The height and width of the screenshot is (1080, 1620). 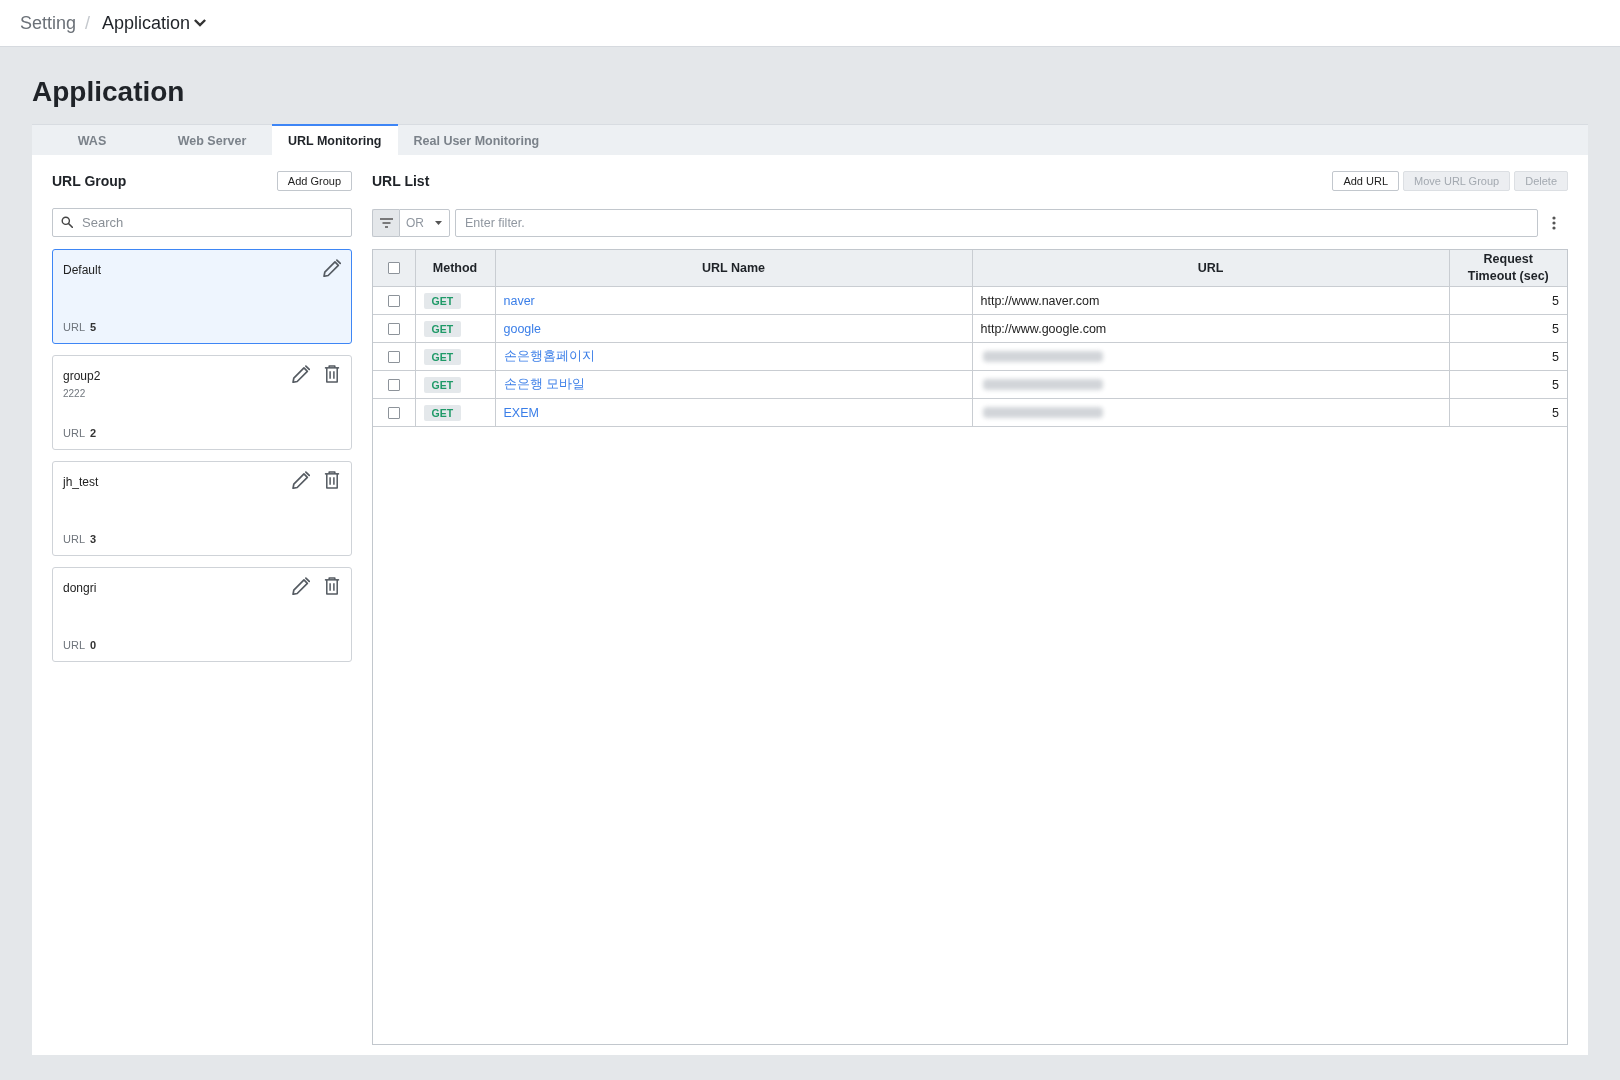 What do you see at coordinates (202, 222) in the screenshot?
I see `search-field: Search` at bounding box center [202, 222].